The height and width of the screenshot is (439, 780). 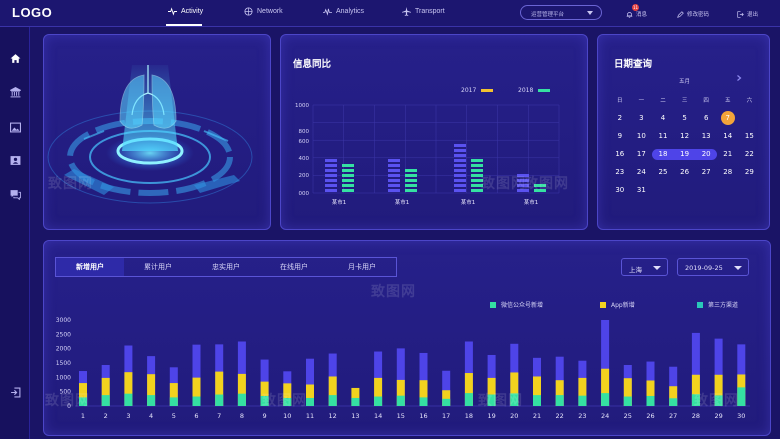 I want to click on transport-icon, so click(x=406, y=11).